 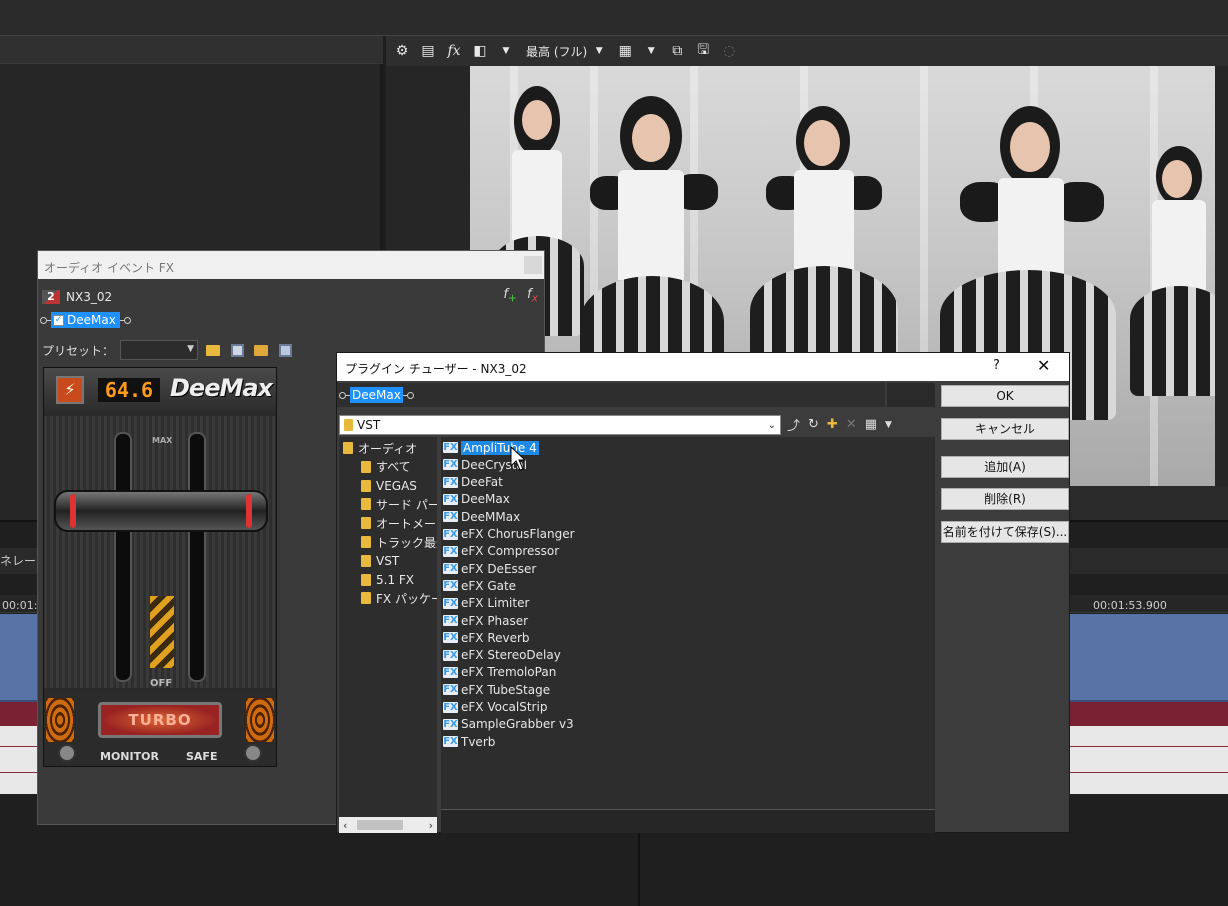 What do you see at coordinates (518, 534) in the screenshot?
I see `plugin-name: eFX ChorusFlanger` at bounding box center [518, 534].